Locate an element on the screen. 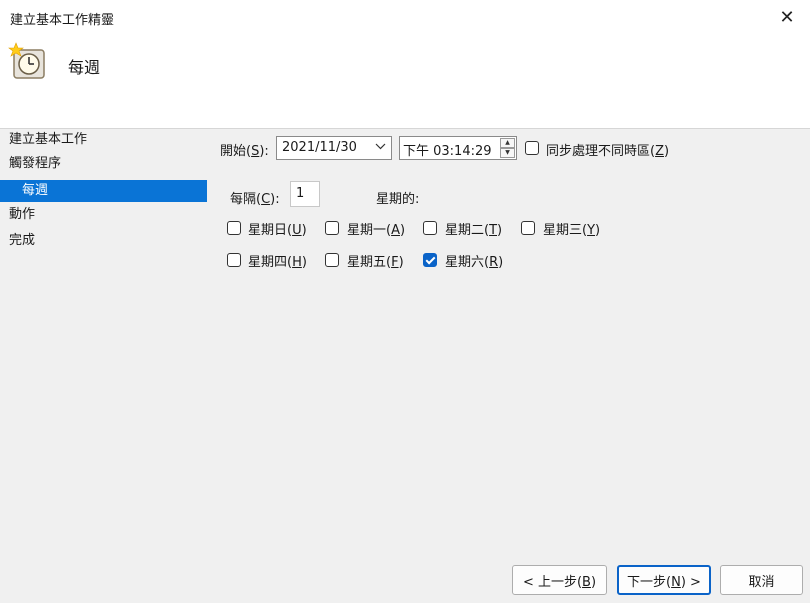  monday-label: 星期一(A) is located at coordinates (376, 230).